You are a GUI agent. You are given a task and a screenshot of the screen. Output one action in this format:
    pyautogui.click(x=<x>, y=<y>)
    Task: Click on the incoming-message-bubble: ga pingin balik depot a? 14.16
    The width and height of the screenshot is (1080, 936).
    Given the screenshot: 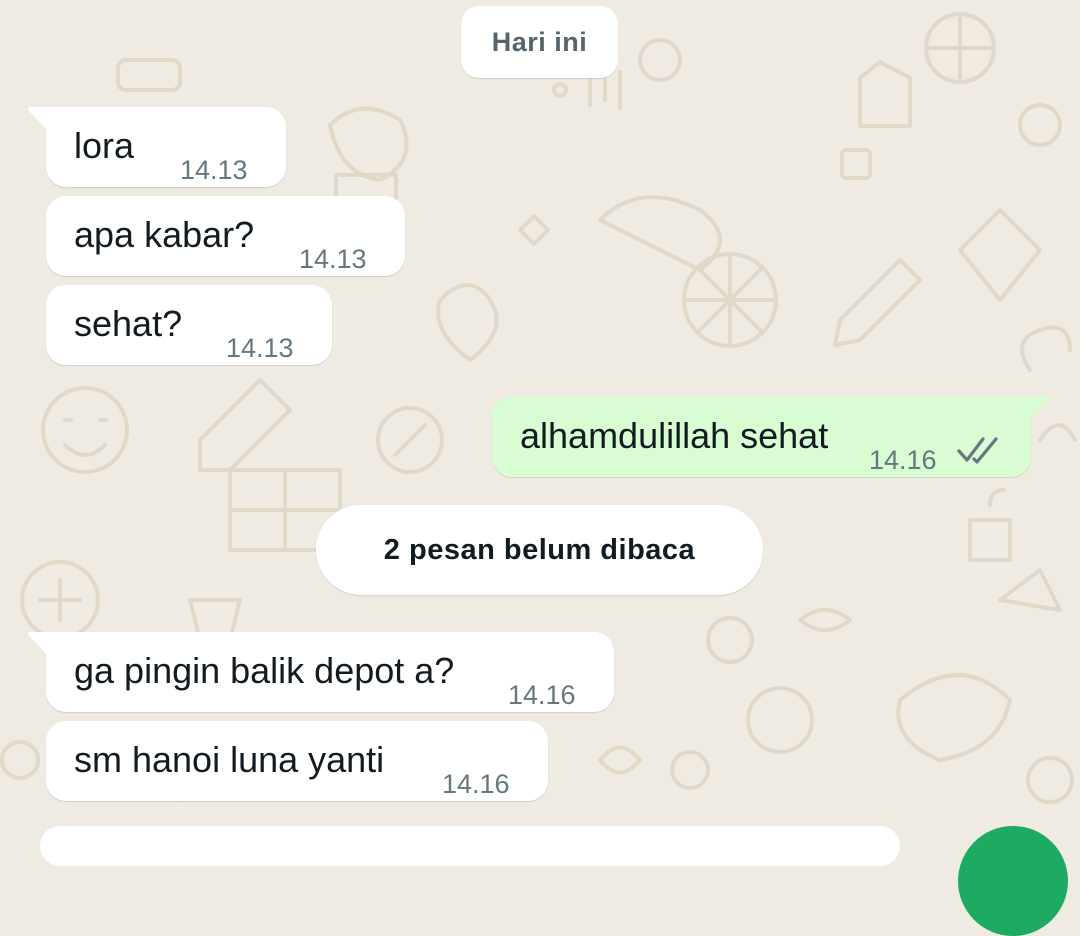 What is the action you would take?
    pyautogui.click(x=320, y=672)
    